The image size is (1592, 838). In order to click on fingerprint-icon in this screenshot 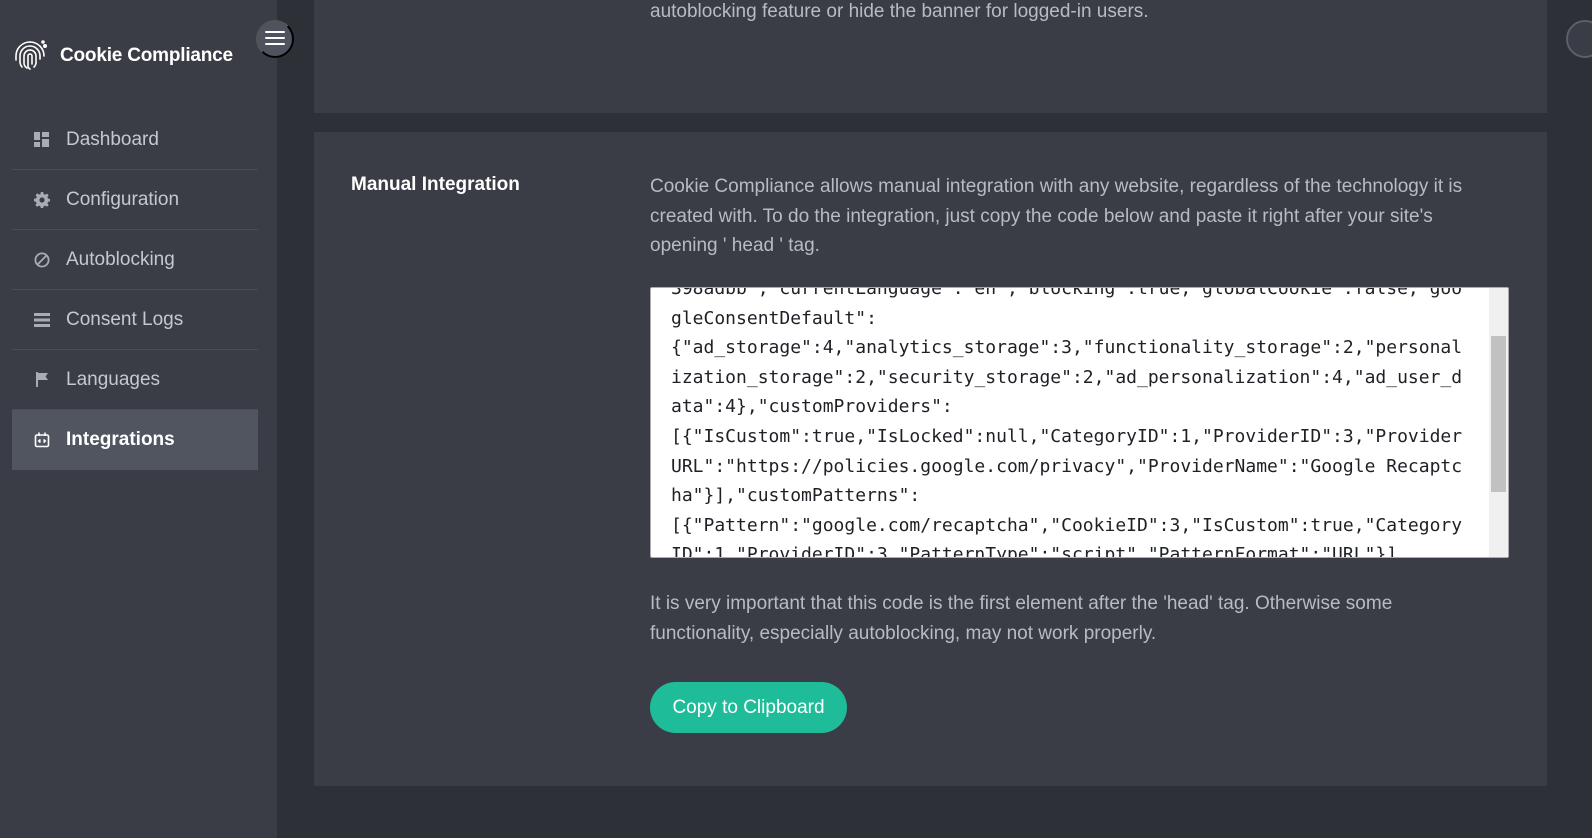, I will do `click(30, 56)`.